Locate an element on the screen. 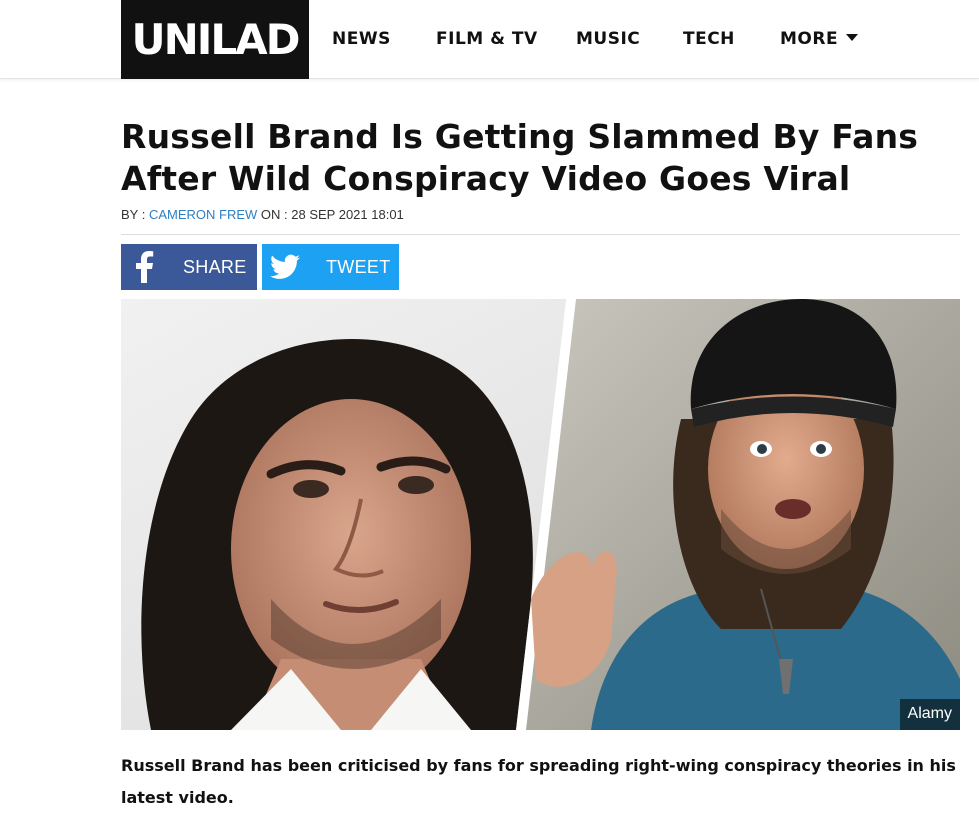 Image resolution: width=979 pixels, height=824 pixels. twitter-share-label: TWEET is located at coordinates (358, 266).